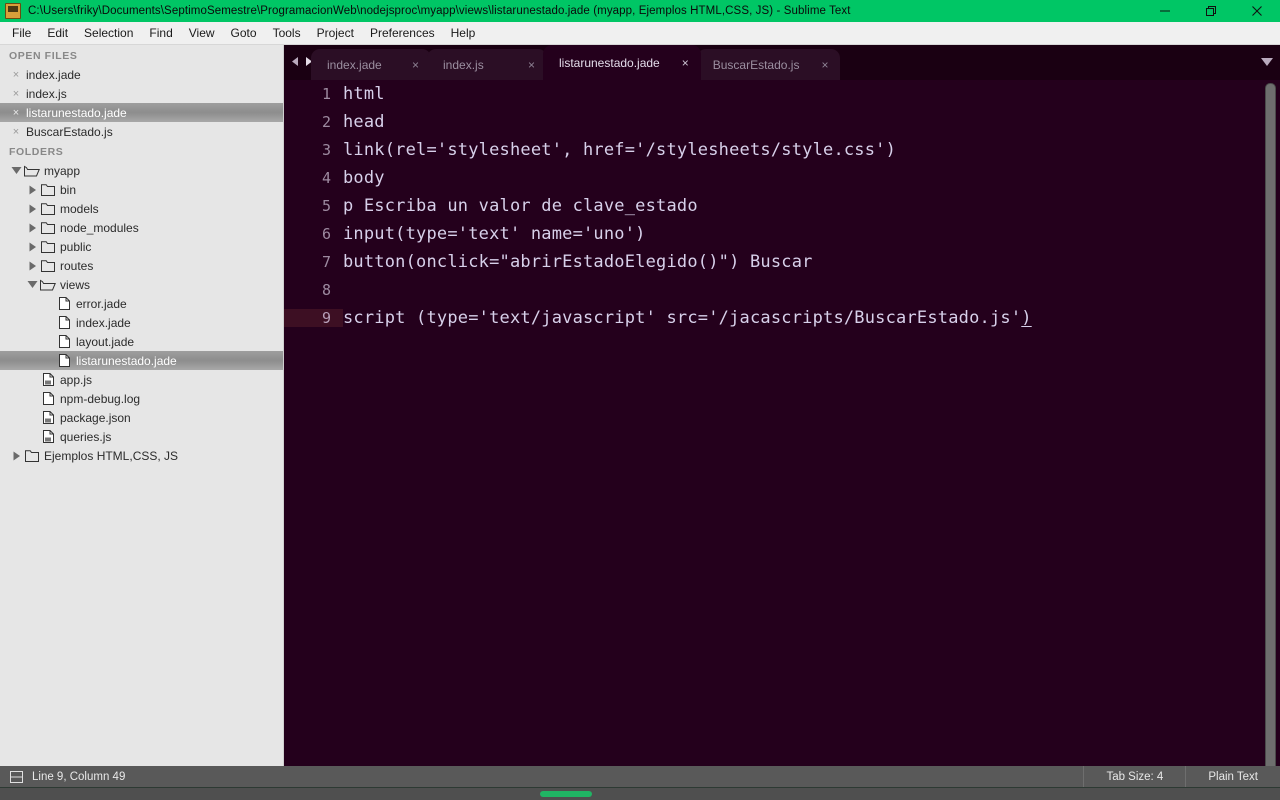 Image resolution: width=1280 pixels, height=800 pixels. What do you see at coordinates (141, 74) in the screenshot?
I see `open-file-item: × index.jade` at bounding box center [141, 74].